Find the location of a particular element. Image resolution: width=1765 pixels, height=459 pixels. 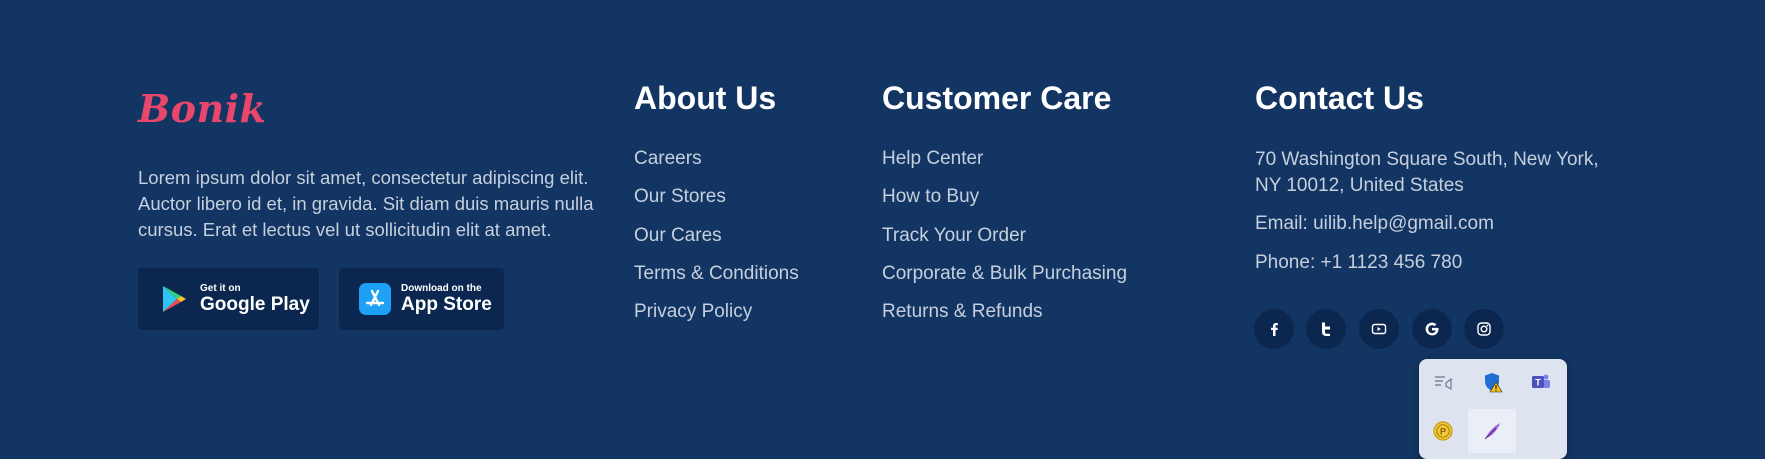

twitter-button is located at coordinates (1326, 329).